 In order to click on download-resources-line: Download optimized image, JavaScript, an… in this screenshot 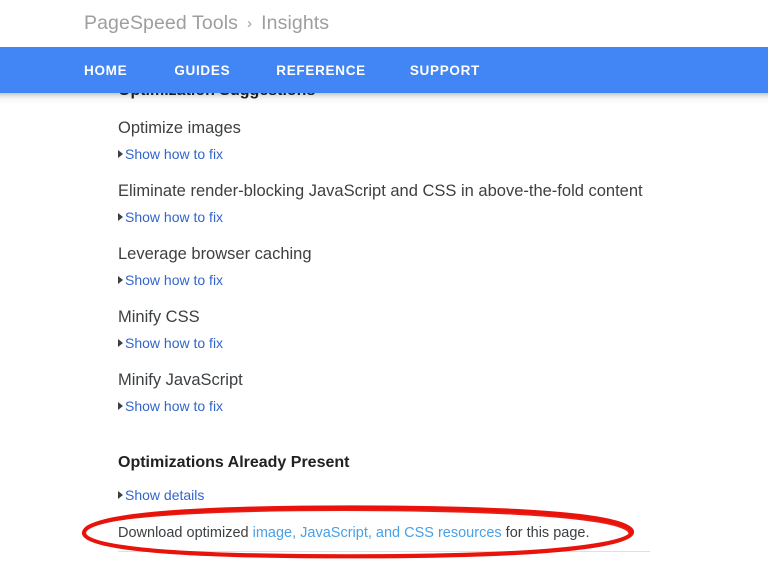, I will do `click(354, 533)`.